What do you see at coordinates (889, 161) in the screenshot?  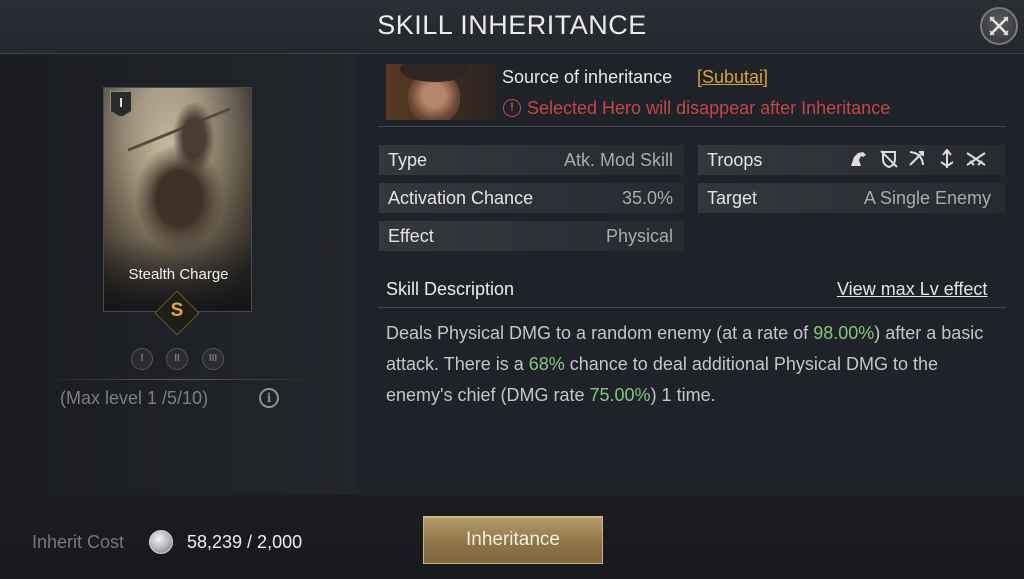 I see `shield-icon` at bounding box center [889, 161].